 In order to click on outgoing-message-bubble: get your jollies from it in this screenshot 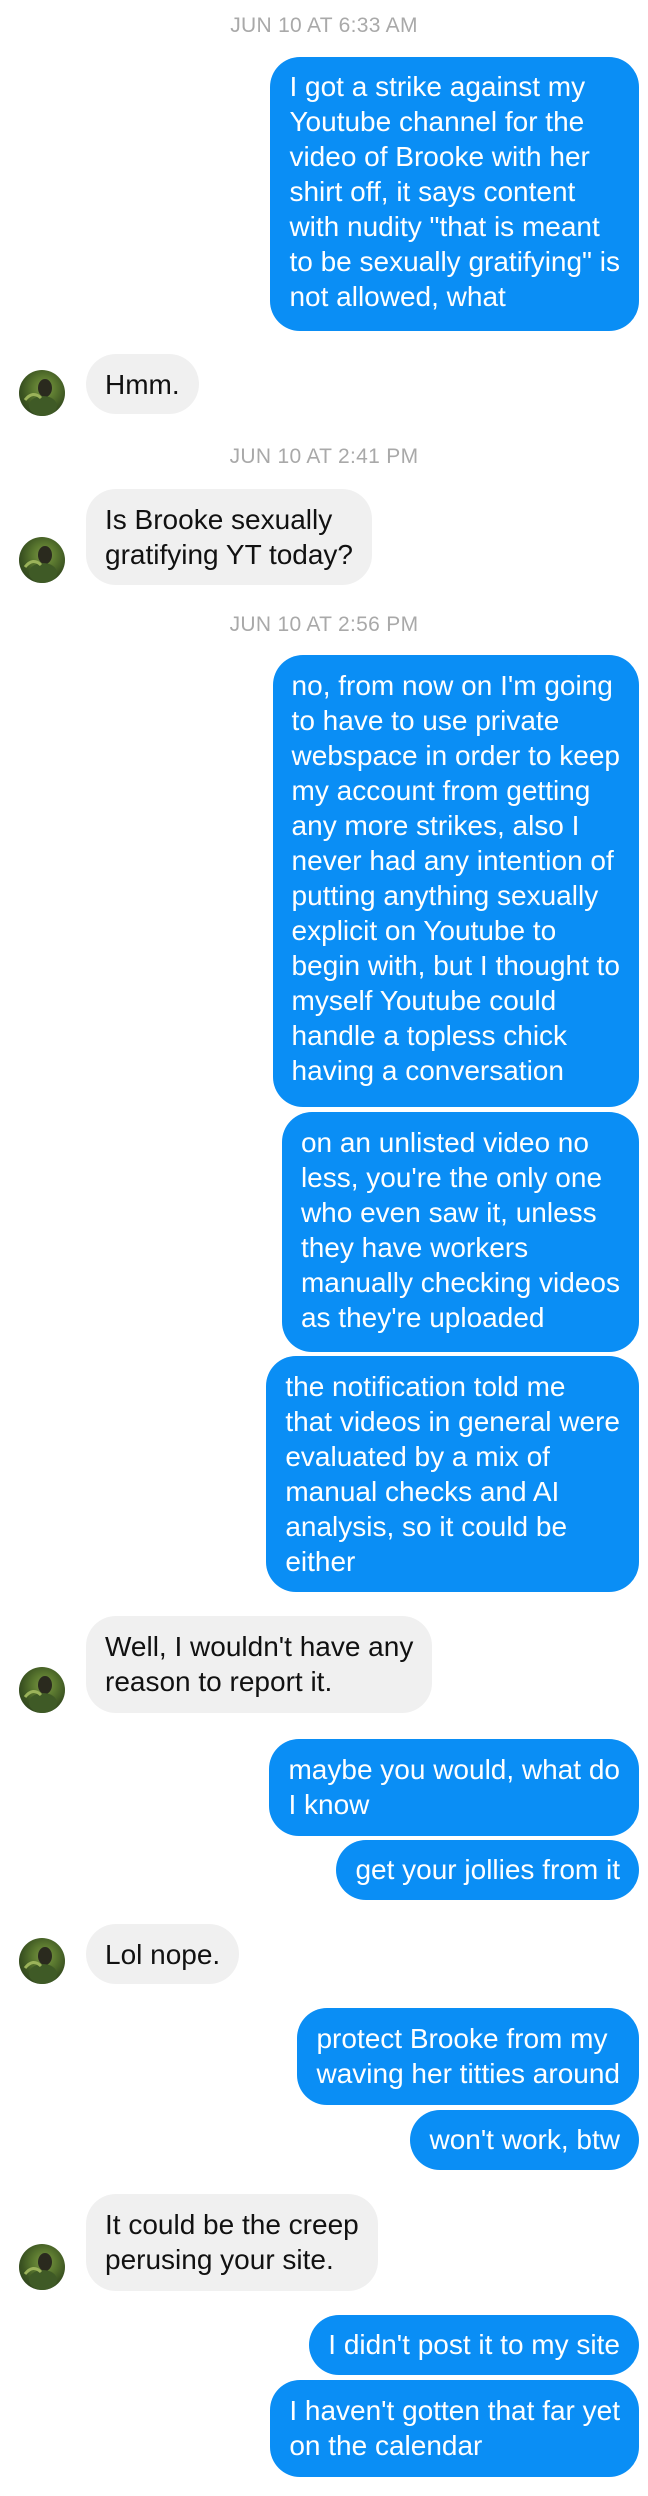, I will do `click(487, 1870)`.